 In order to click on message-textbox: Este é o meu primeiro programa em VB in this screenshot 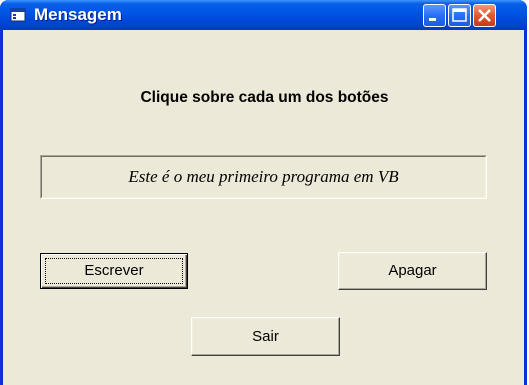, I will do `click(263, 177)`.